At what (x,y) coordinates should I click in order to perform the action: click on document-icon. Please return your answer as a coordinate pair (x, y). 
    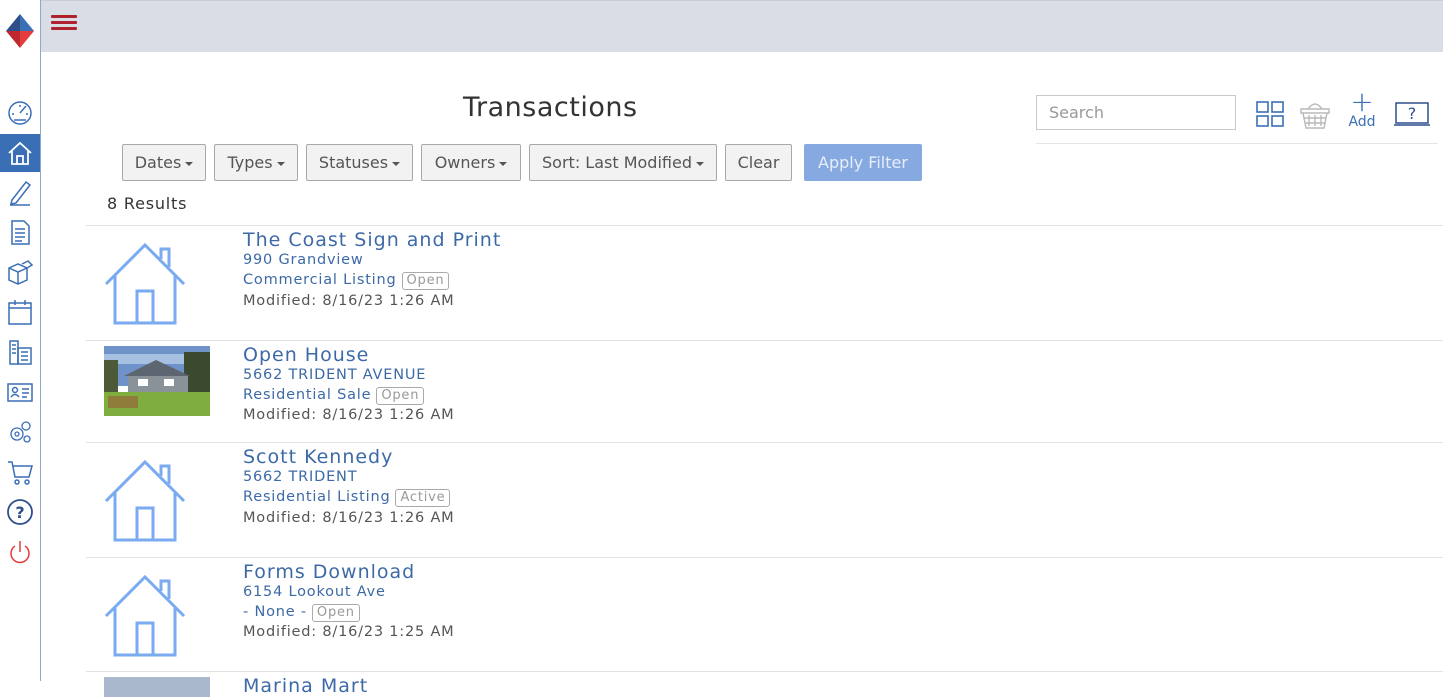
    Looking at the image, I should click on (20, 232).